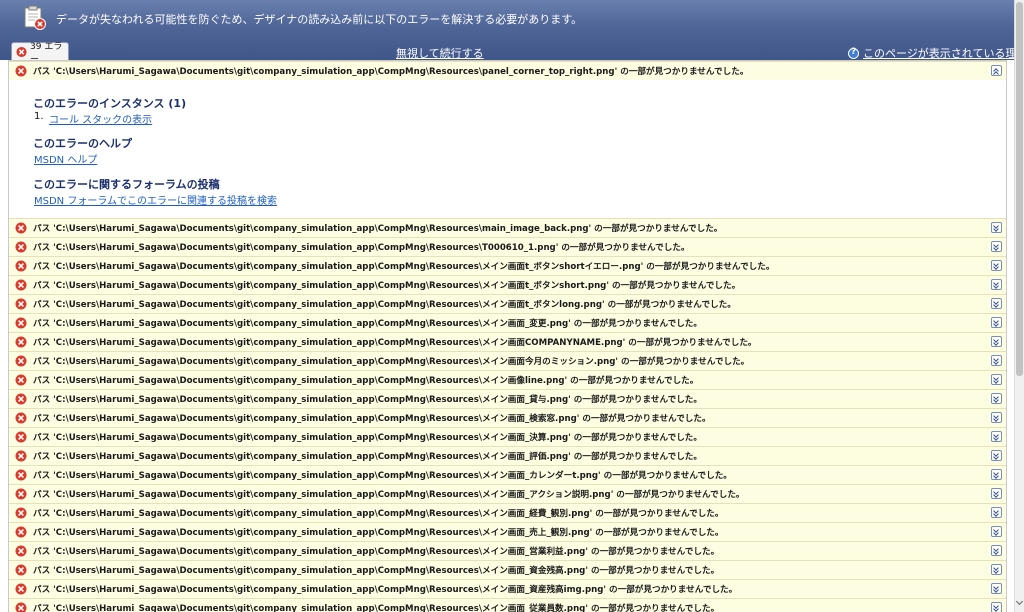 This screenshot has height=612, width=1024. Describe the element at coordinates (440, 53) in the screenshot. I see `ignore-and-continue-link: 無視して続行する` at that location.